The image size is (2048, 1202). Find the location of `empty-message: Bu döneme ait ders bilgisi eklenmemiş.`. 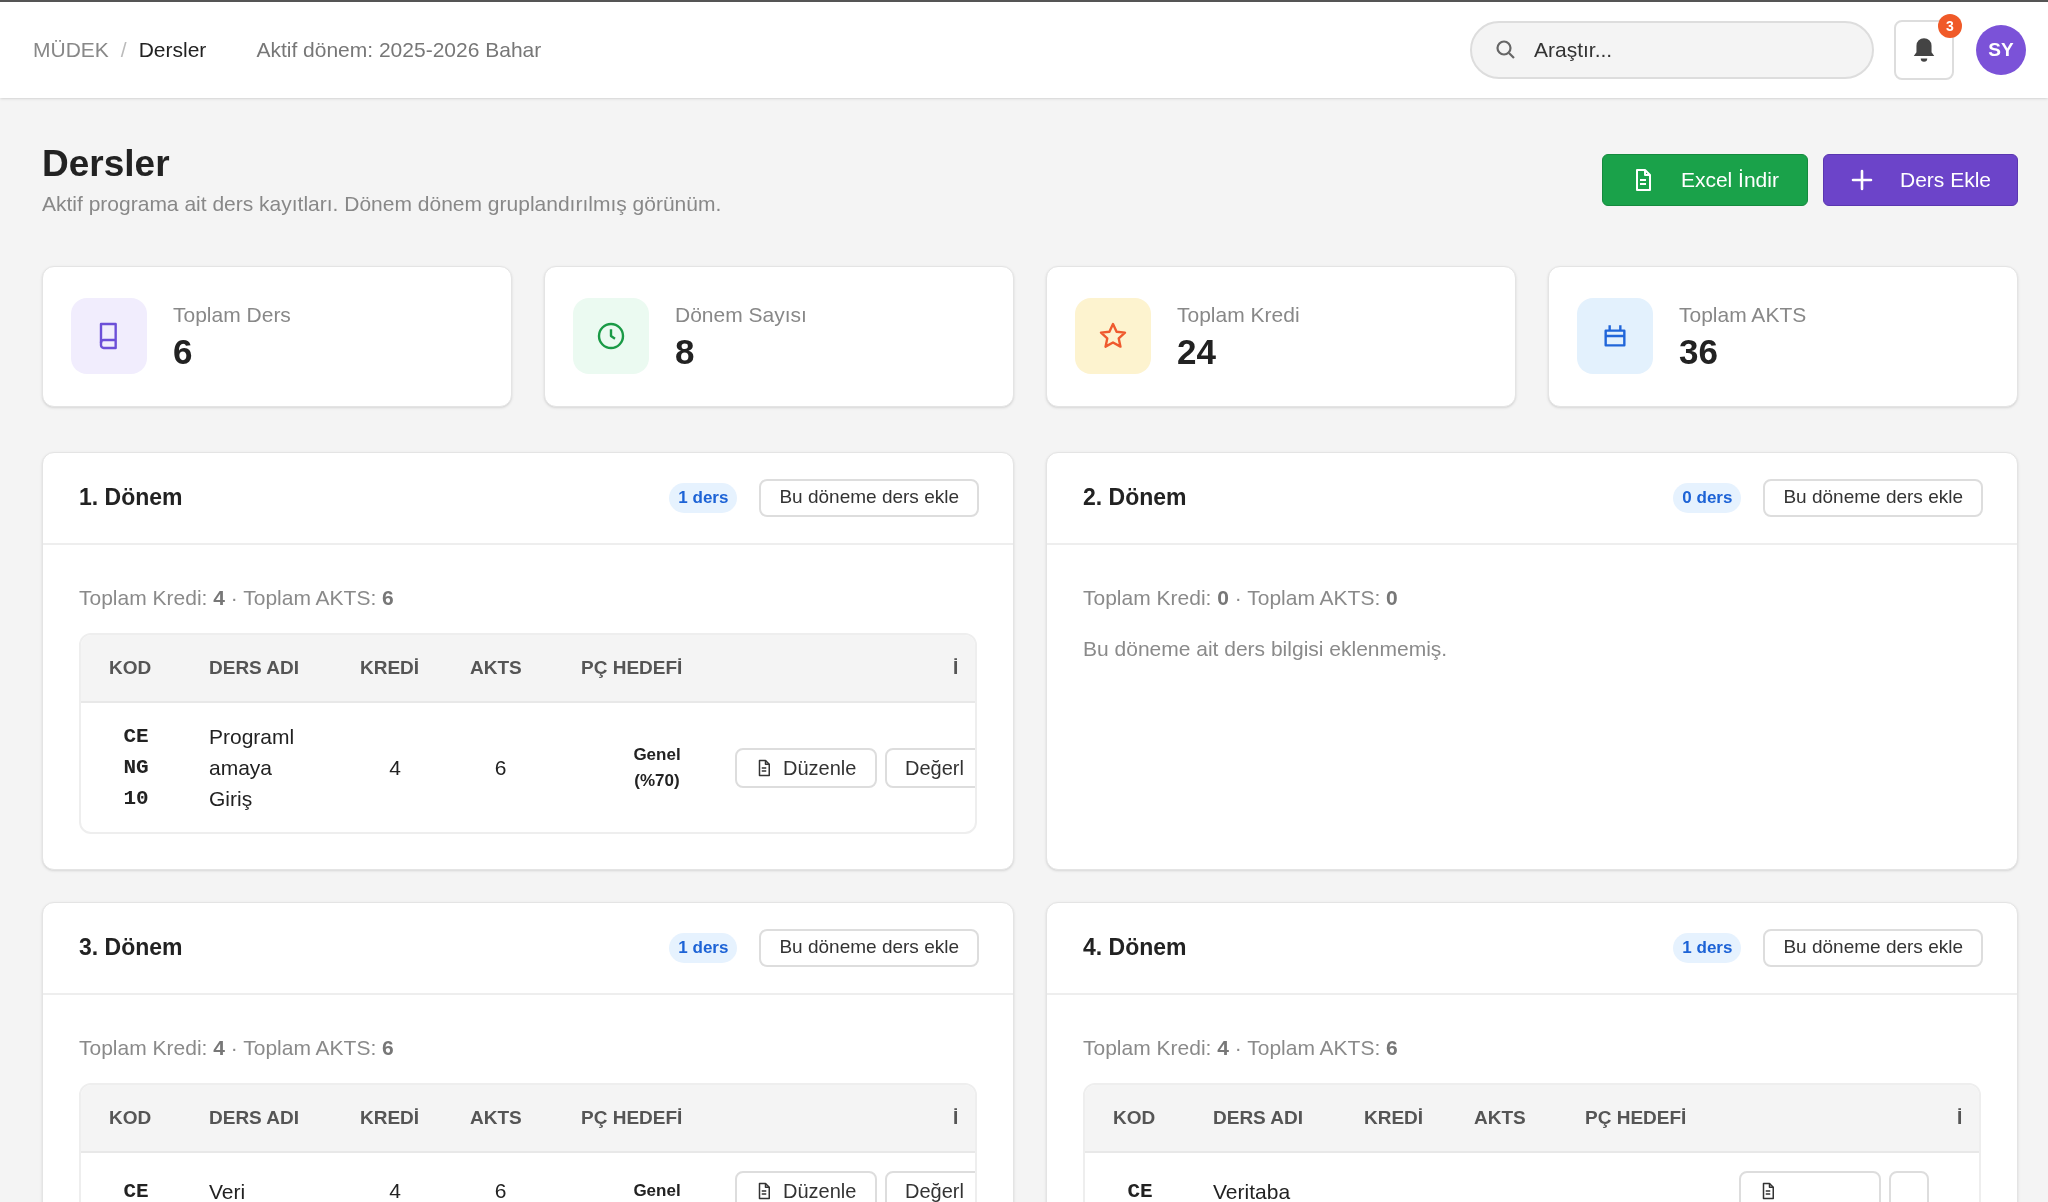

empty-message: Bu döneme ait ders bilgisi eklenmemiş. is located at coordinates (1266, 649).